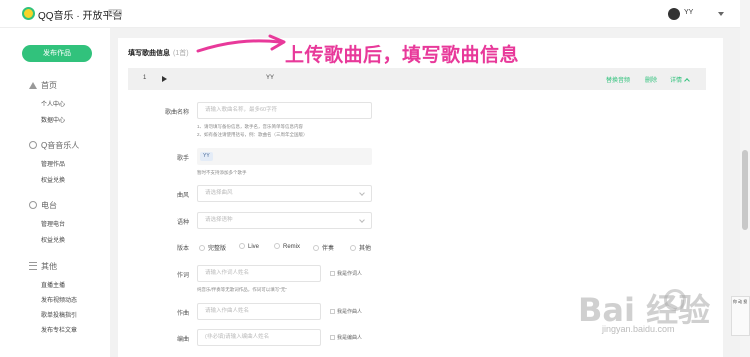 The image size is (750, 357). What do you see at coordinates (212, 247) in the screenshot?
I see `version-radio-full: 完整版` at bounding box center [212, 247].